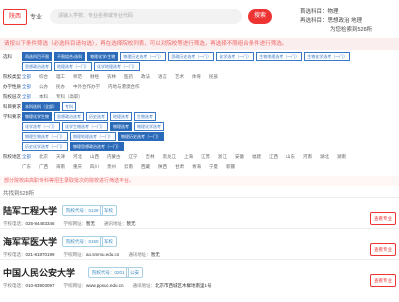  I want to click on filter-row: 化学选考（一门） 化学生物选考（一门） 物理选考 物理化学选考, so click(199, 127).